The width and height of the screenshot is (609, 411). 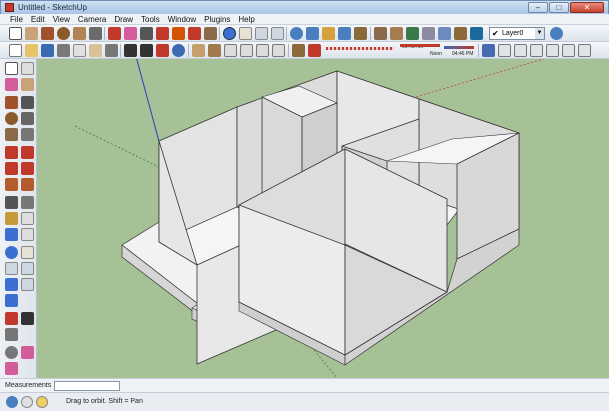 I want to click on open-file-icon, so click(x=31, y=50).